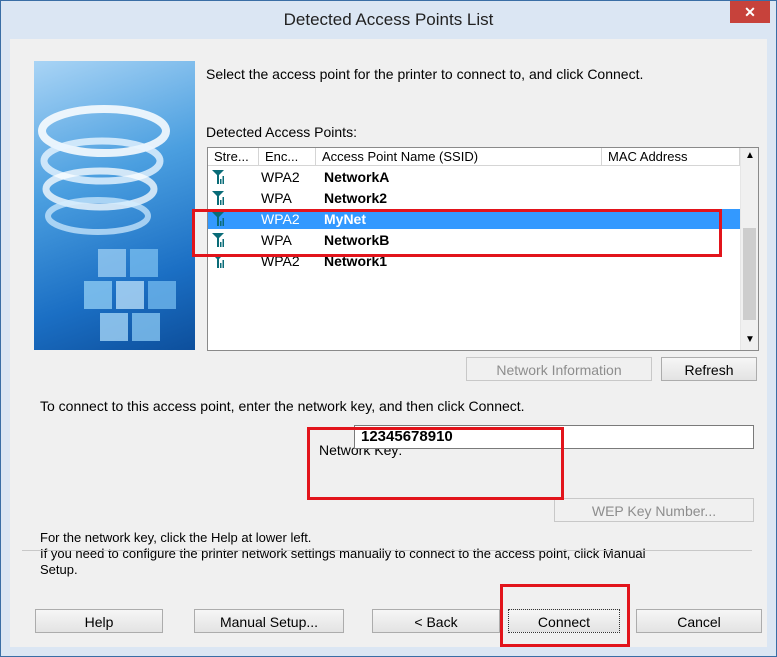 Image resolution: width=777 pixels, height=657 pixels. Describe the element at coordinates (276, 198) in the screenshot. I see `encryption-value: WPA` at that location.